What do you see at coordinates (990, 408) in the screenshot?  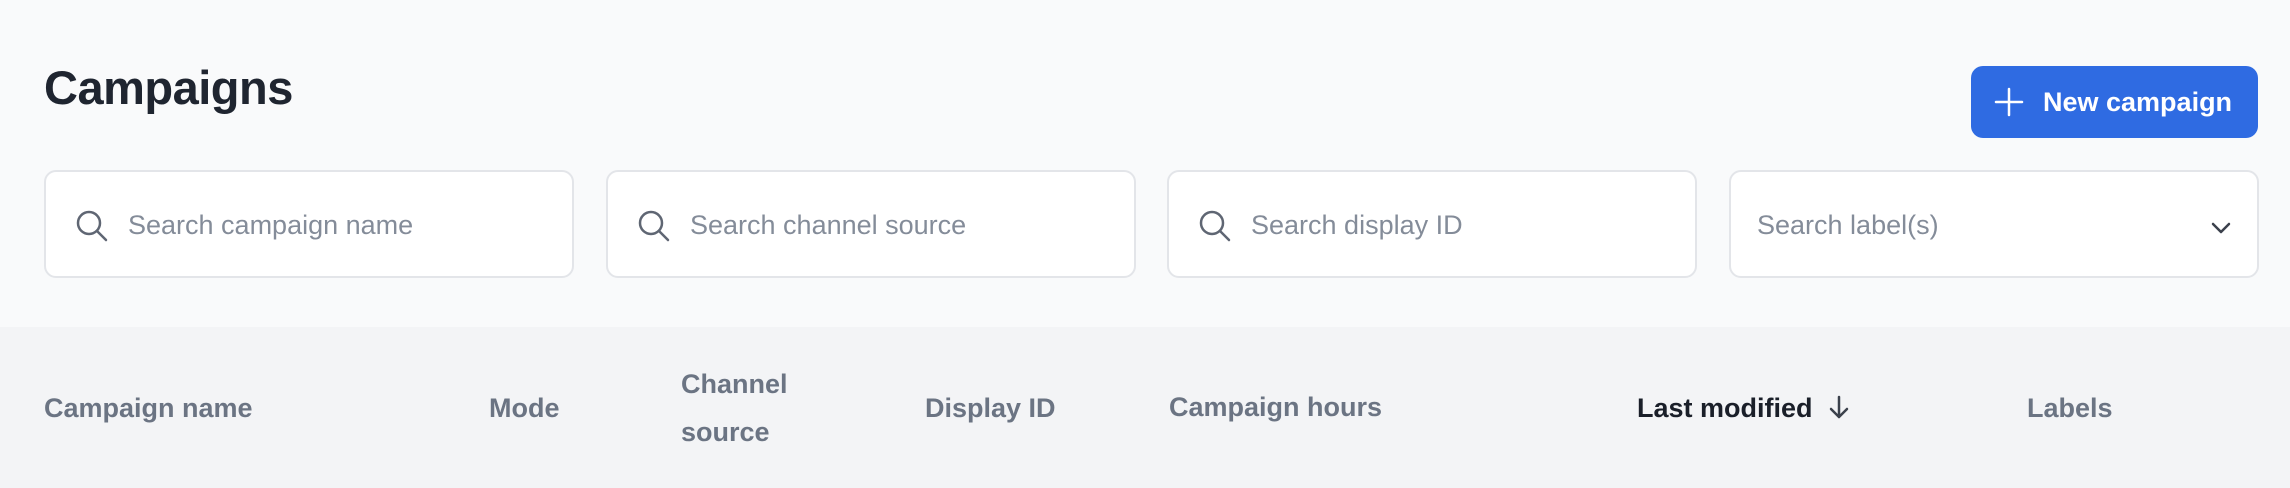 I see `column-header-display-id: Display ID` at bounding box center [990, 408].